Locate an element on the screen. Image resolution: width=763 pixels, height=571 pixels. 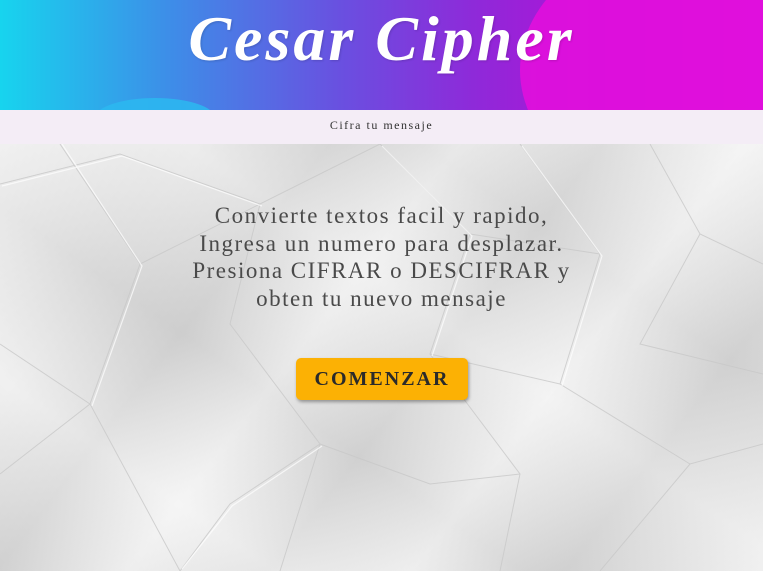
start-button: COMENZAR is located at coordinates (382, 379).